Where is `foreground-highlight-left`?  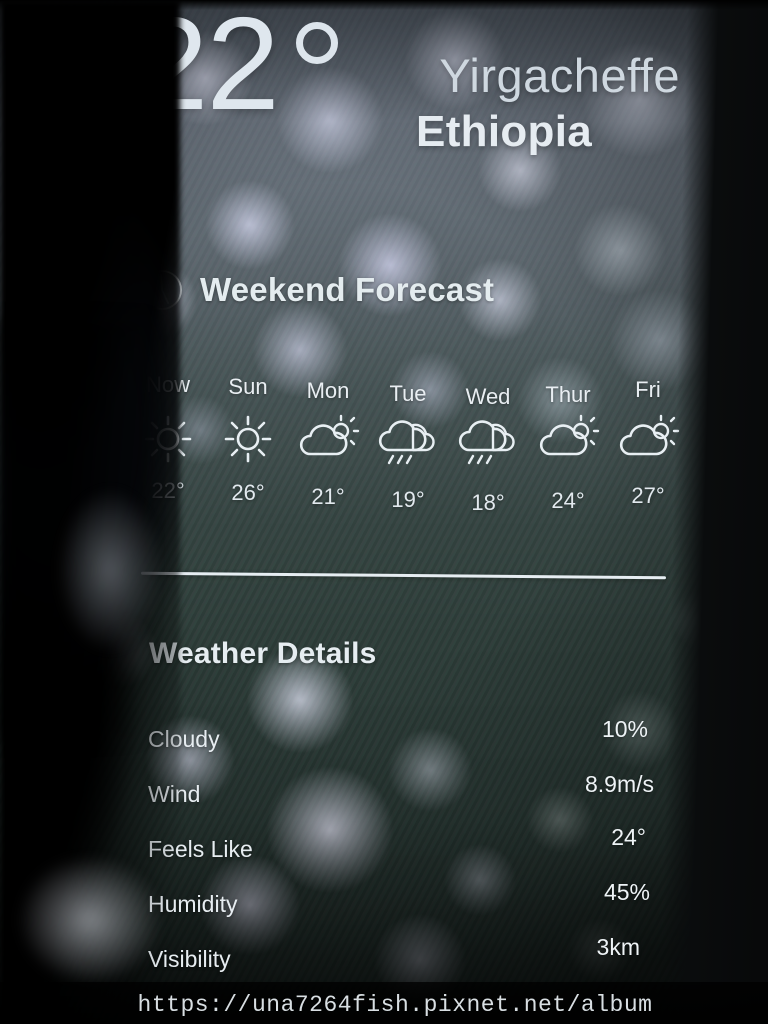 foreground-highlight-left is located at coordinates (105, 570).